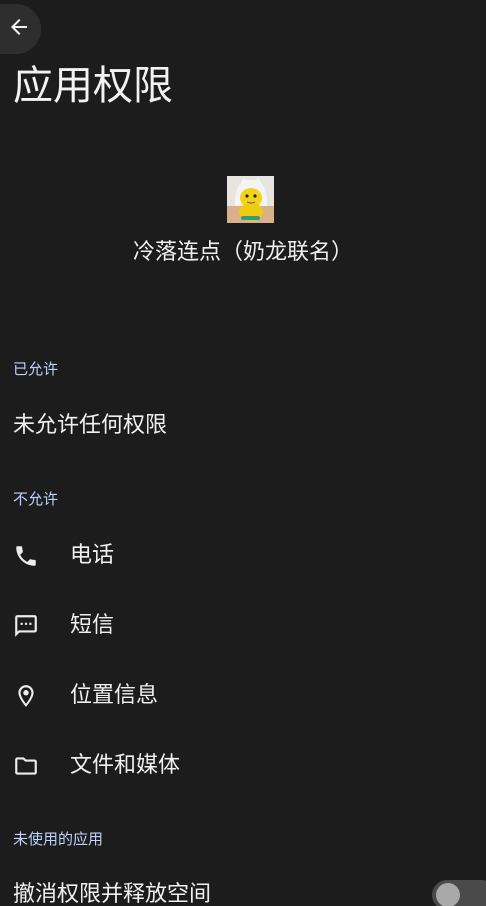  Describe the element at coordinates (448, 894) in the screenshot. I see `toggle-knob` at that location.